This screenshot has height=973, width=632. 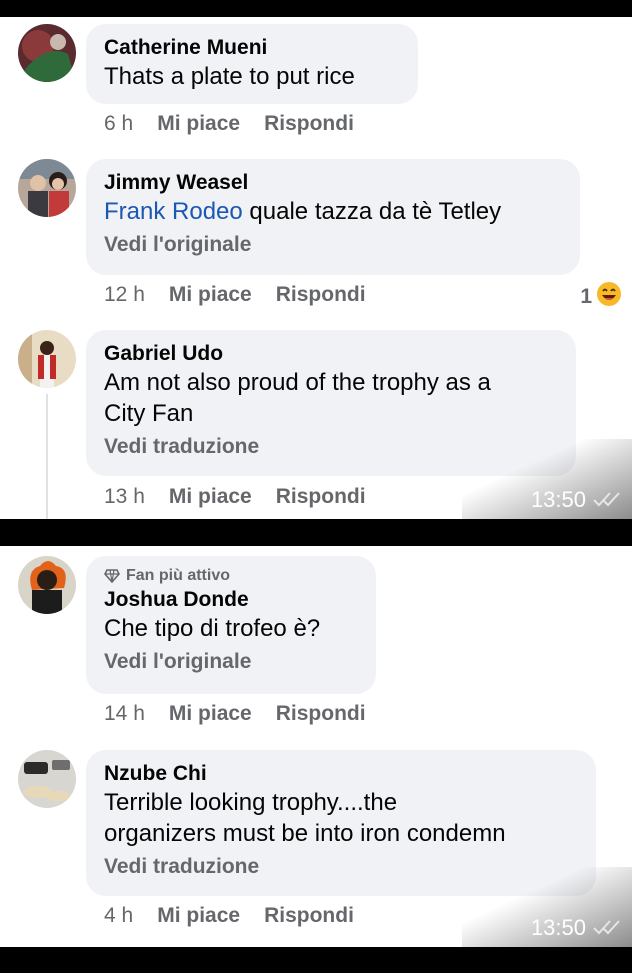 I want to click on author-name: Gabriel Udo, so click(x=331, y=353).